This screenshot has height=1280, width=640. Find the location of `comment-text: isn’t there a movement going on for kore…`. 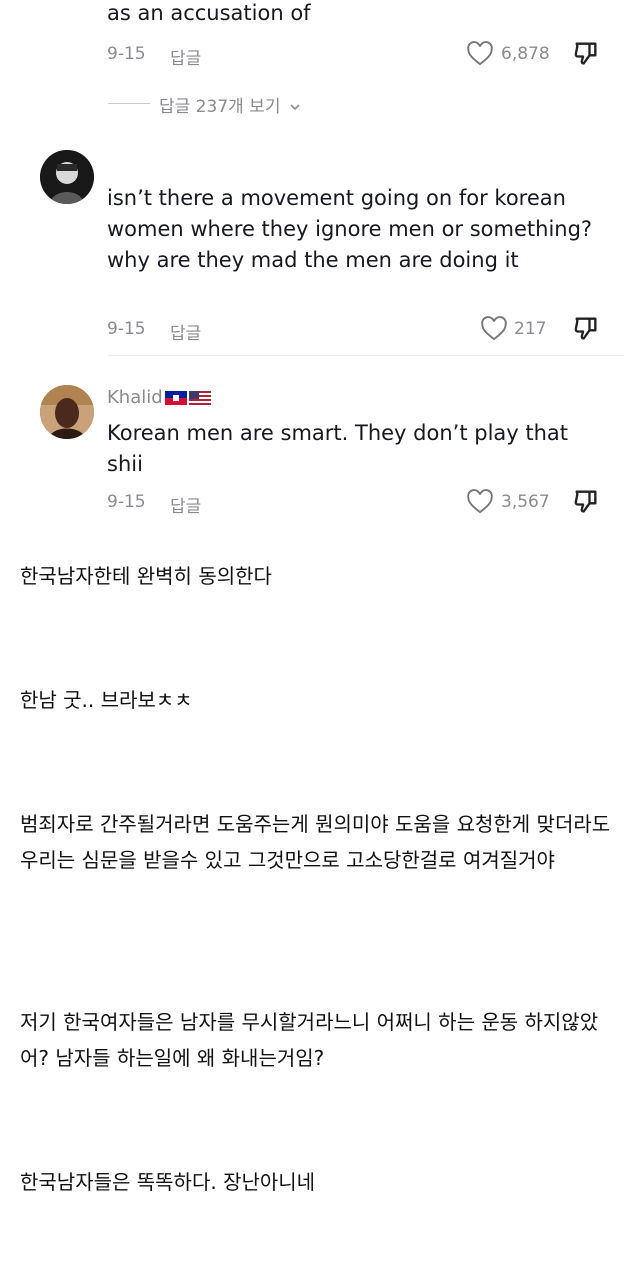

comment-text: isn’t there a movement going on for kore… is located at coordinates (350, 229).